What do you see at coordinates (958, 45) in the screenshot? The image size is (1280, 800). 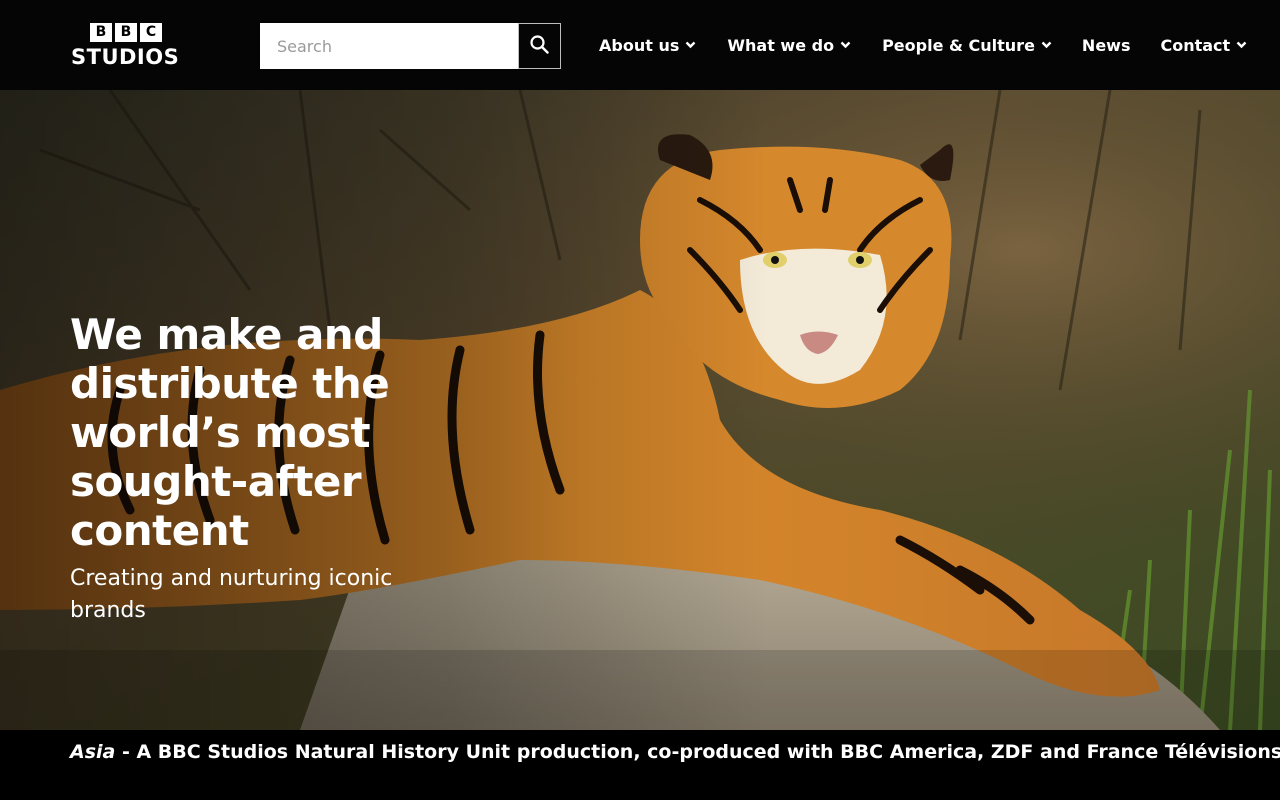 I see `nav-label: People & Culture` at bounding box center [958, 45].